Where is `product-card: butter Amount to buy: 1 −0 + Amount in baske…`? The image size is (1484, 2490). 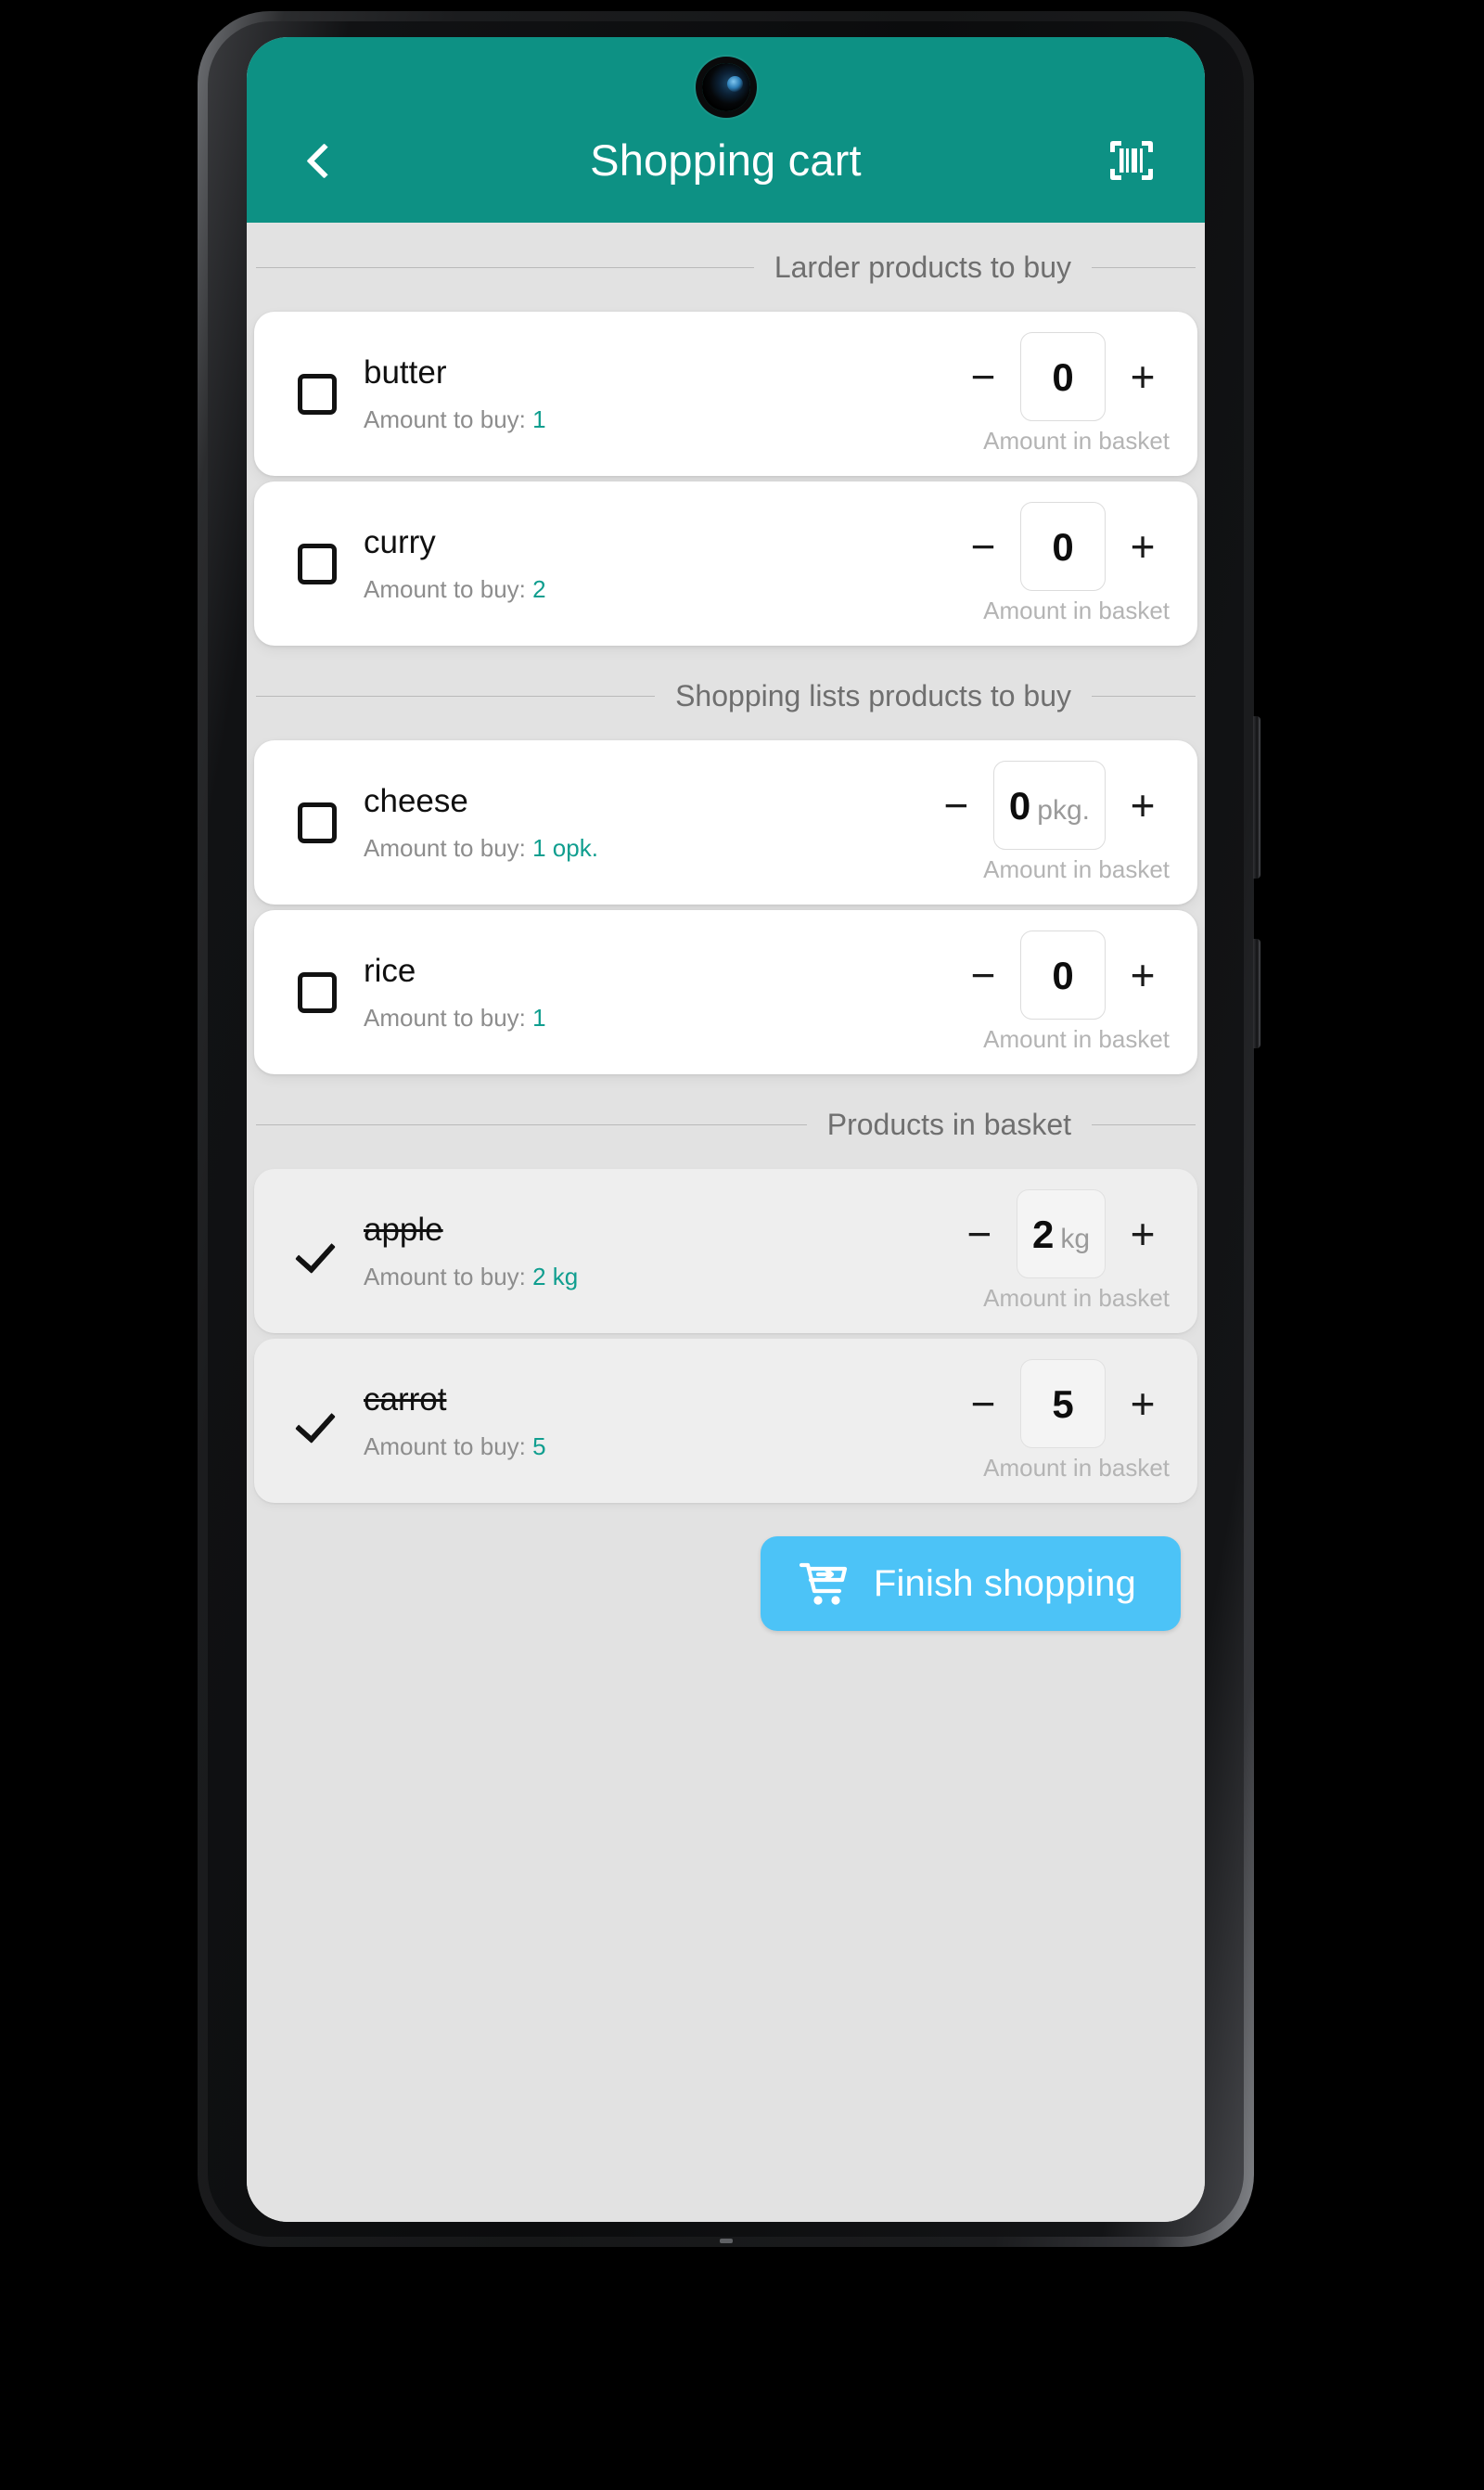
product-card: butter Amount to buy: 1 −0 + Amount in baske… is located at coordinates (725, 394).